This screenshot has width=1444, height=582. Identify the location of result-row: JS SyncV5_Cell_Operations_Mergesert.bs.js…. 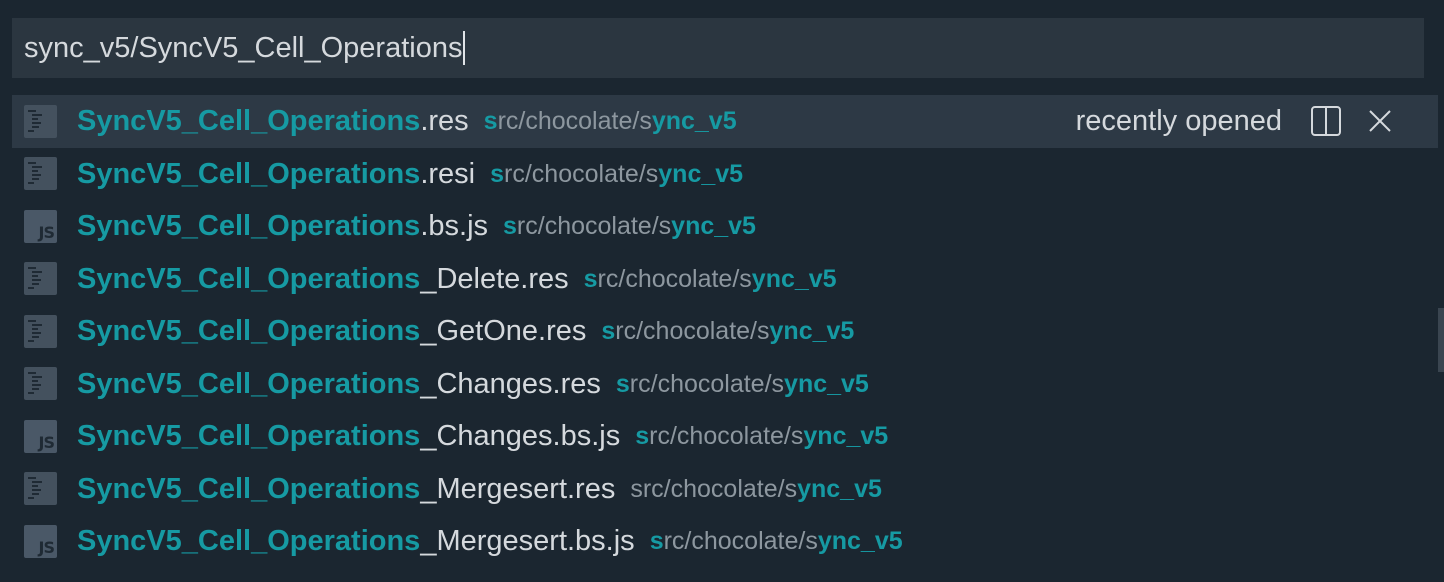
(725, 541).